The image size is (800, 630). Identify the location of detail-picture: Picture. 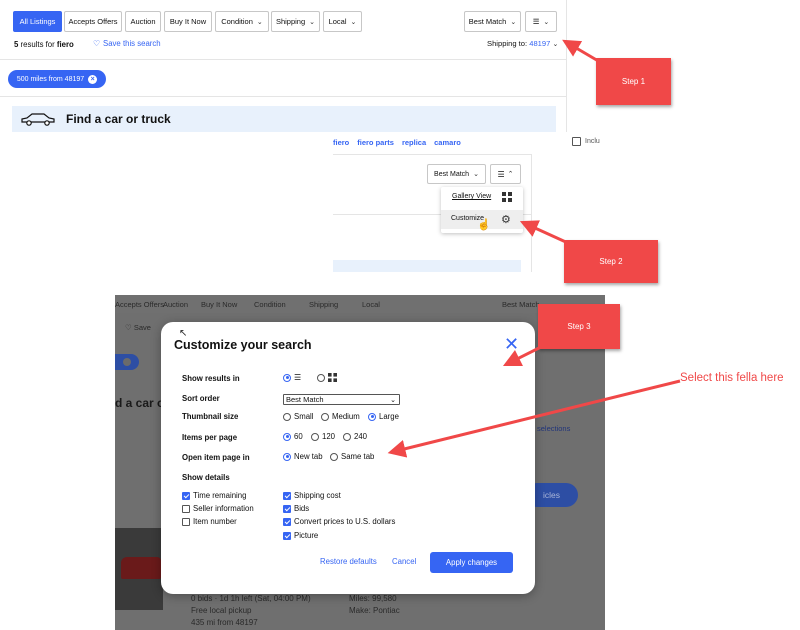
(300, 535).